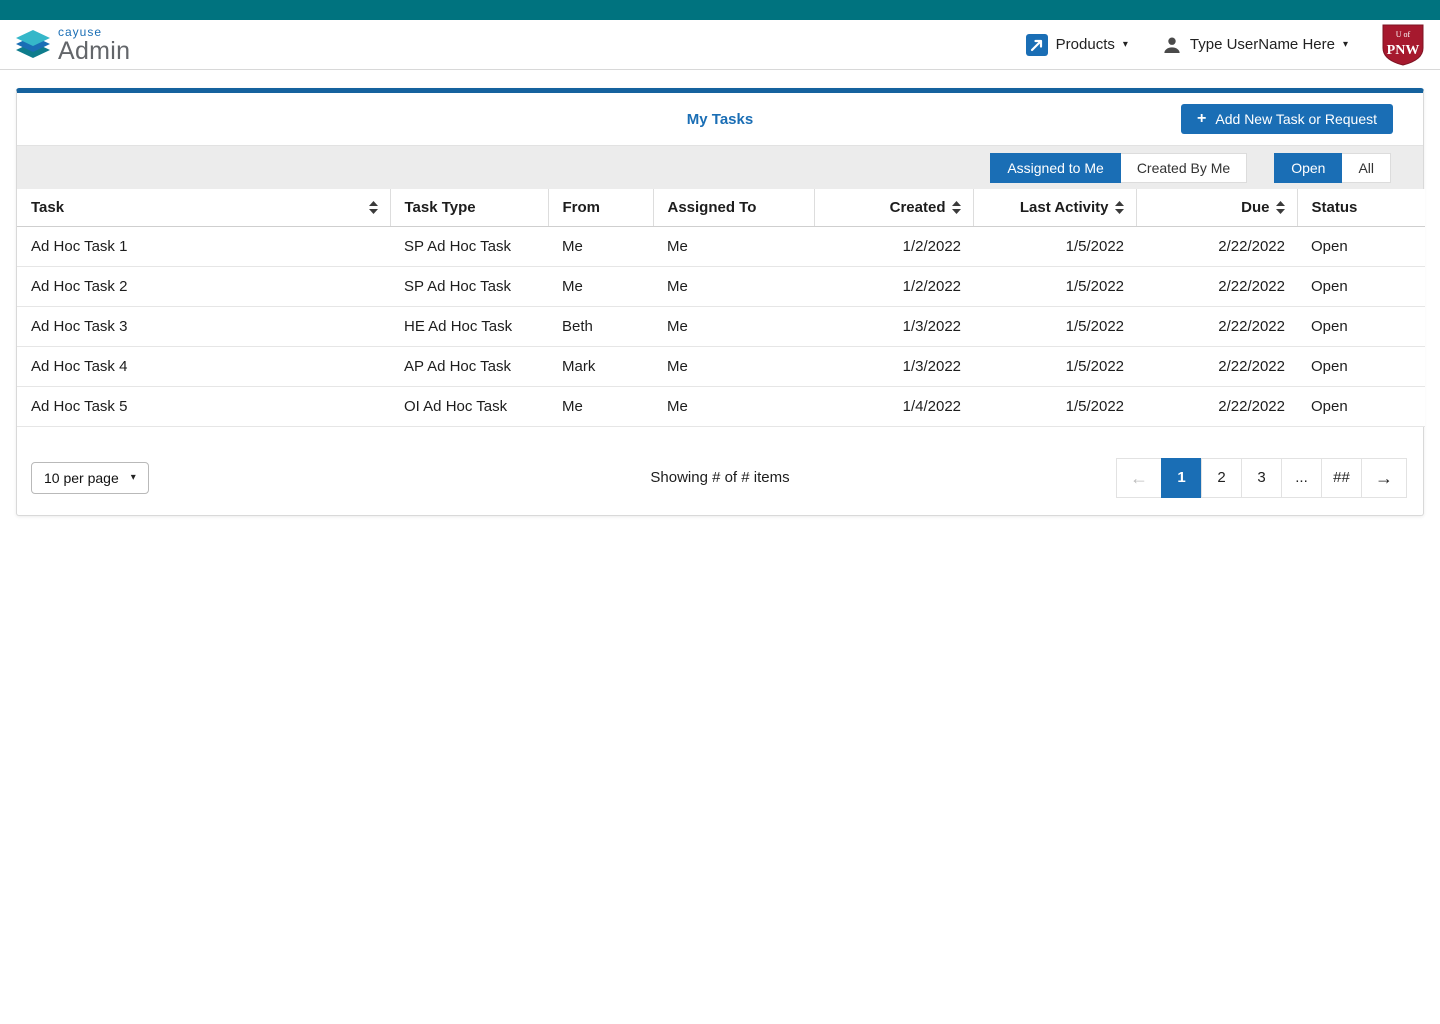 The height and width of the screenshot is (1024, 1440). I want to click on column-label: Assigned To, so click(712, 207).